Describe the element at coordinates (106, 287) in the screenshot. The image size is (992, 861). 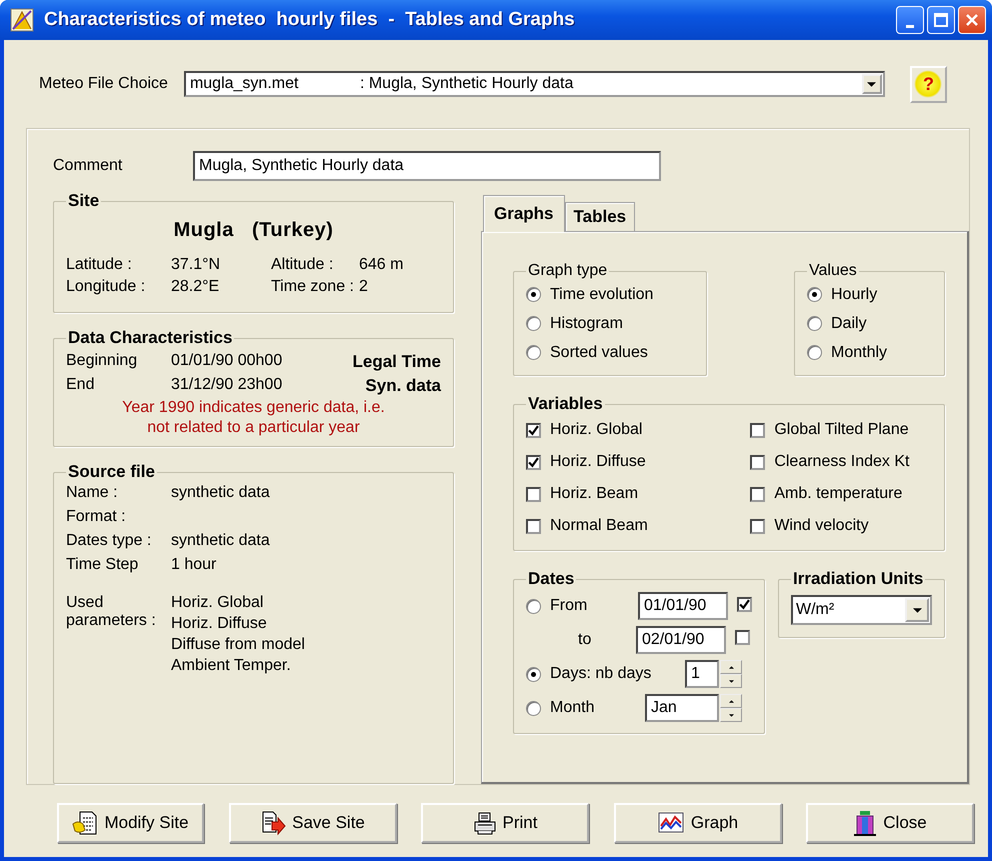
I see `field-label: Longitude :` at that location.